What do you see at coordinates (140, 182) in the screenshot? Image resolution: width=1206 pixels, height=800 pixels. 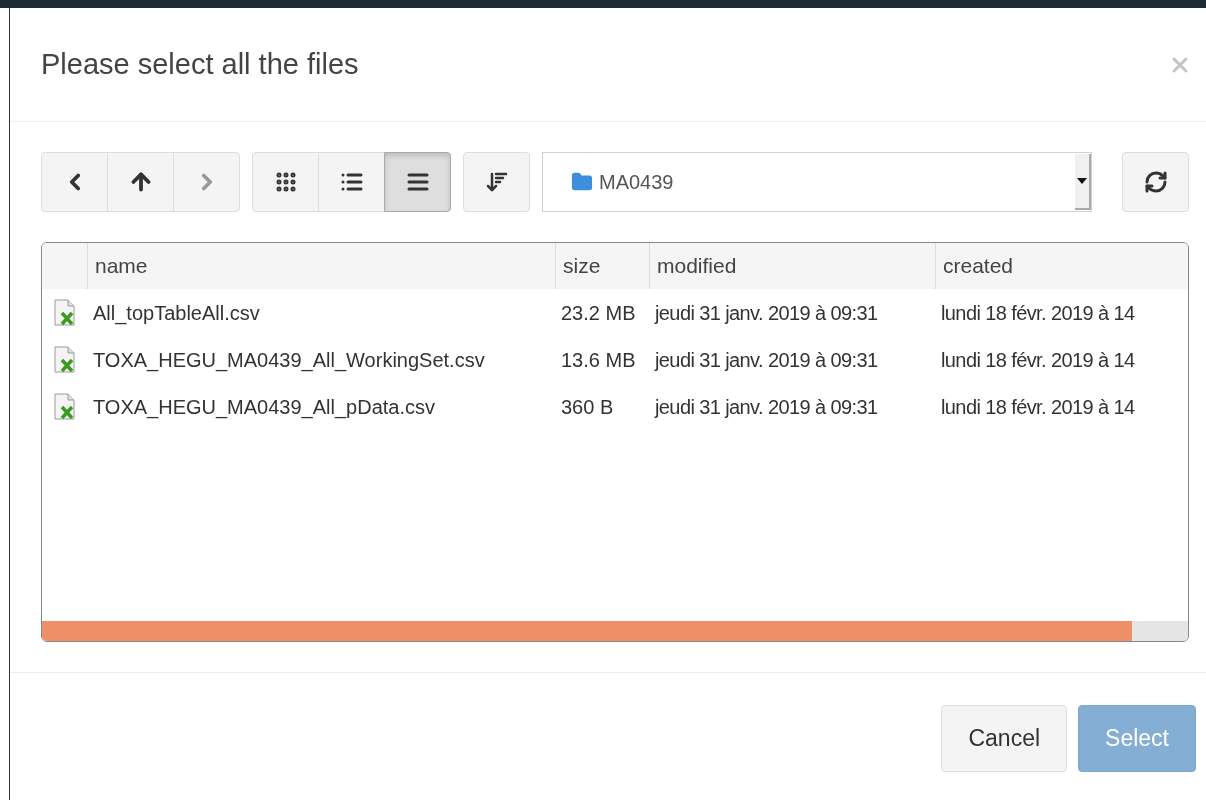 I see `up-button` at bounding box center [140, 182].